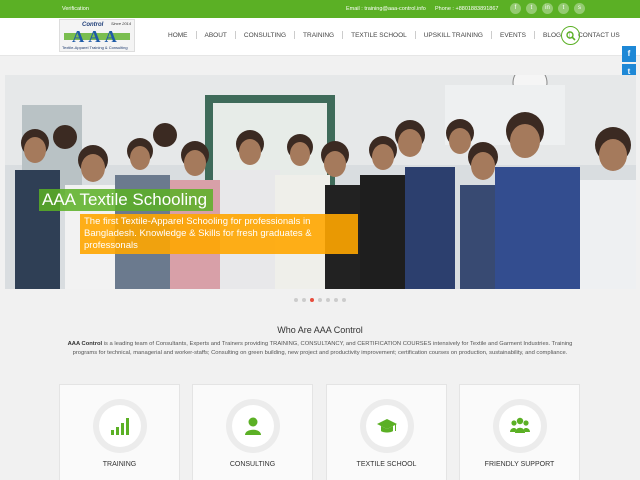 The width and height of the screenshot is (640, 480). Describe the element at coordinates (453, 35) in the screenshot. I see `nav-upskill-training: UPSKILL TRAINING` at that location.